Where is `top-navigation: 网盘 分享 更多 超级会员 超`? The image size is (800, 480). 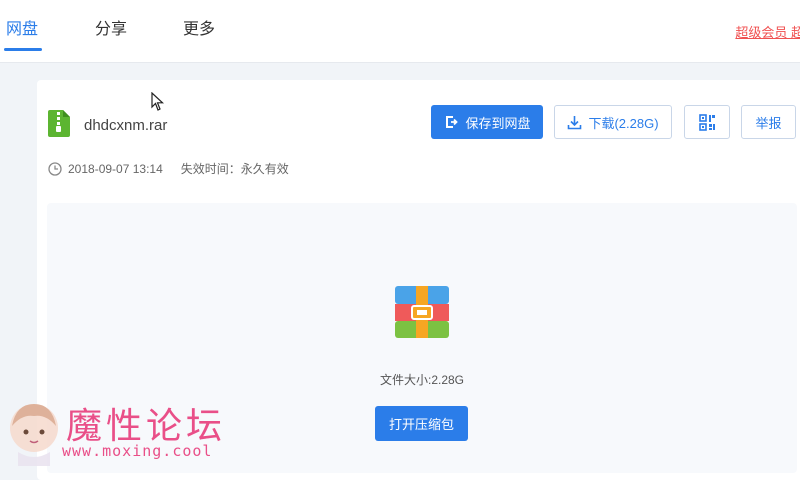 top-navigation: 网盘 分享 更多 超级会员 超 is located at coordinates (400, 31).